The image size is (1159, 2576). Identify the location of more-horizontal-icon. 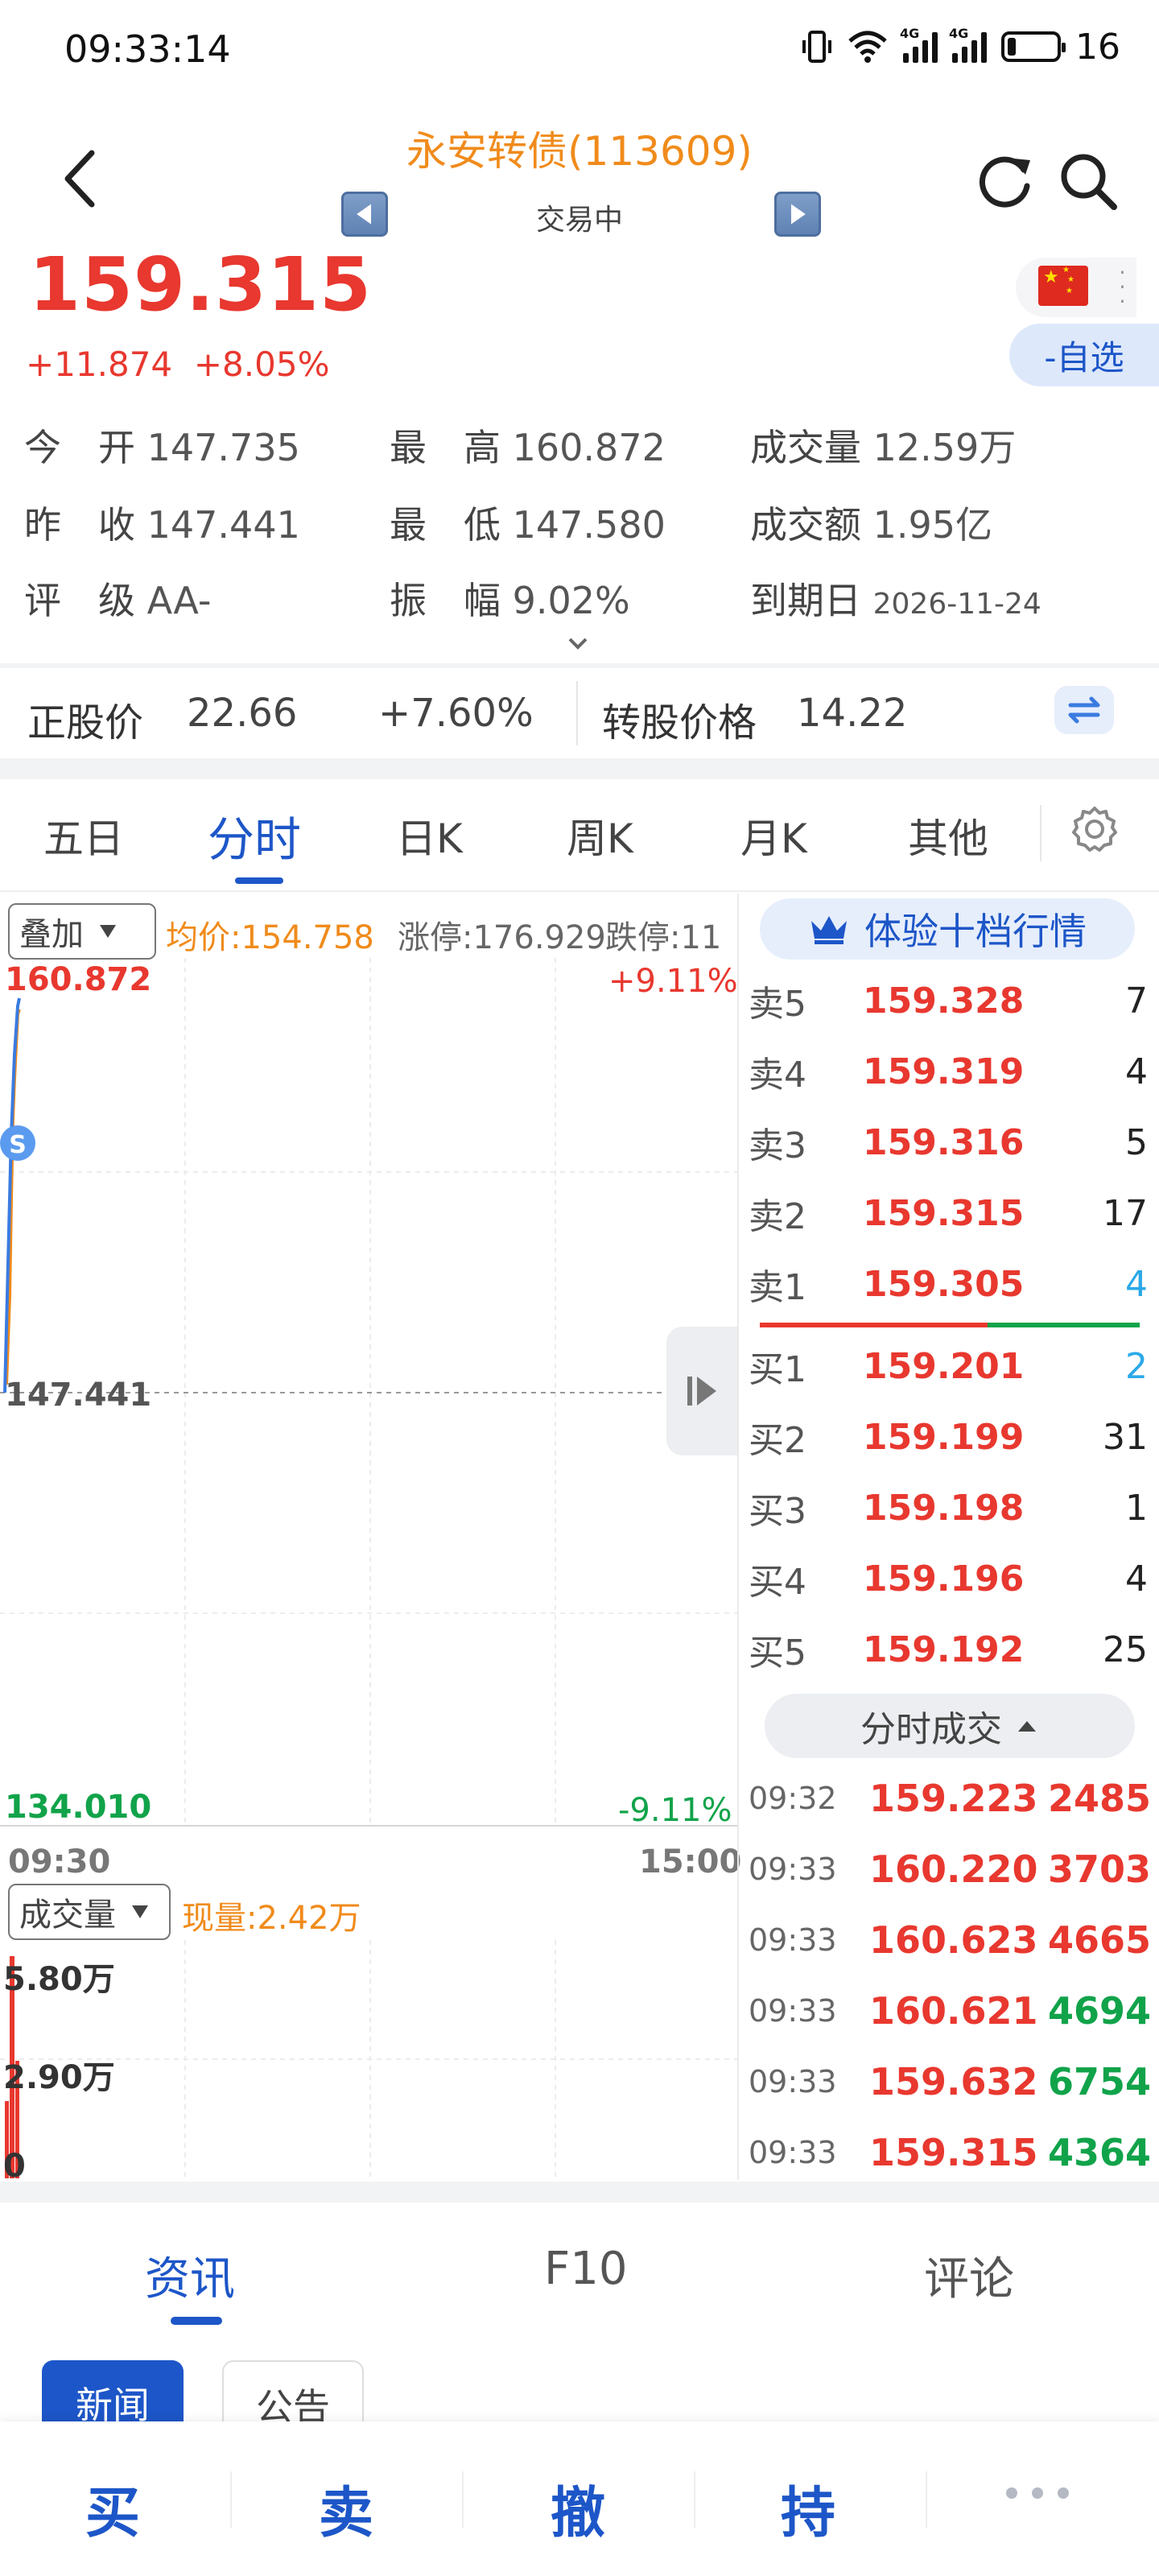
(1037, 2493).